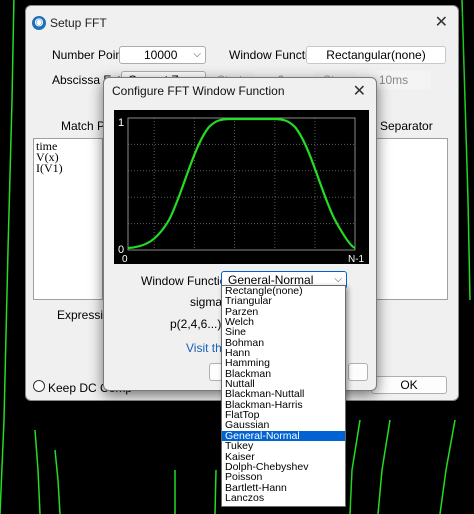 The width and height of the screenshot is (474, 514). Describe the element at coordinates (125, 259) in the screenshot. I see `x-left-label: 0` at that location.